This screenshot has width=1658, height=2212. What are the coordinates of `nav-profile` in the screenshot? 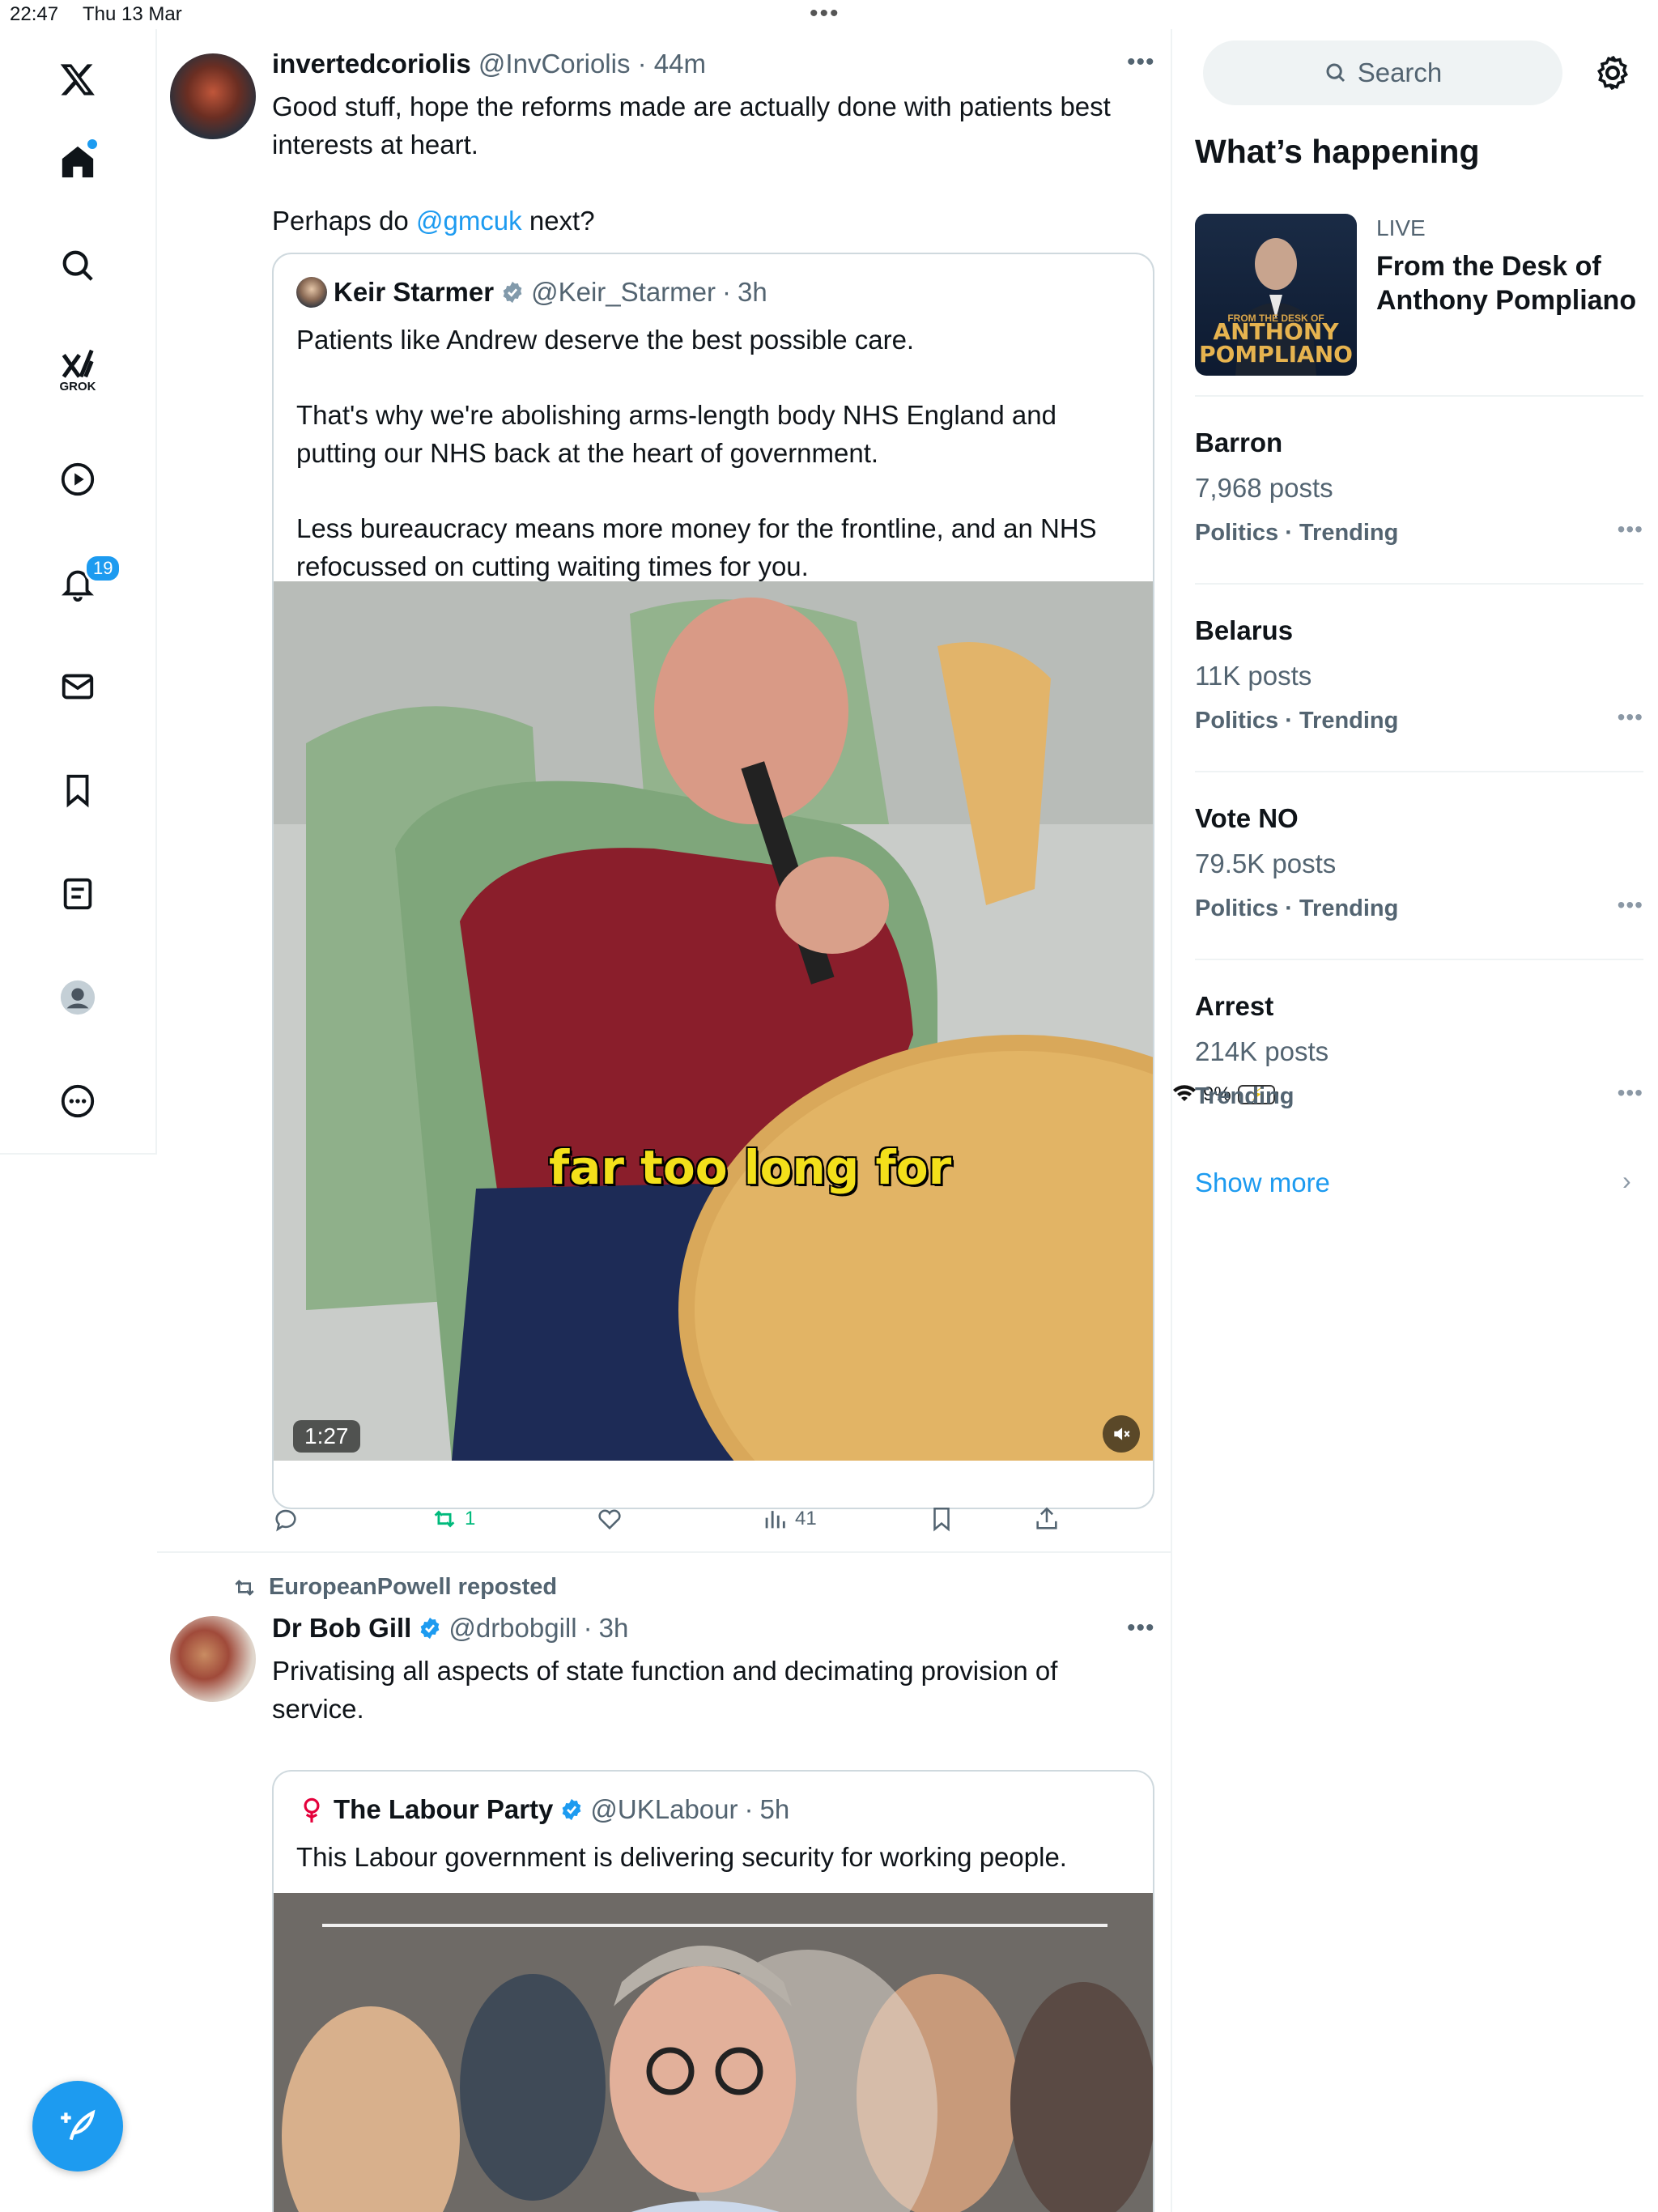 It's located at (78, 998).